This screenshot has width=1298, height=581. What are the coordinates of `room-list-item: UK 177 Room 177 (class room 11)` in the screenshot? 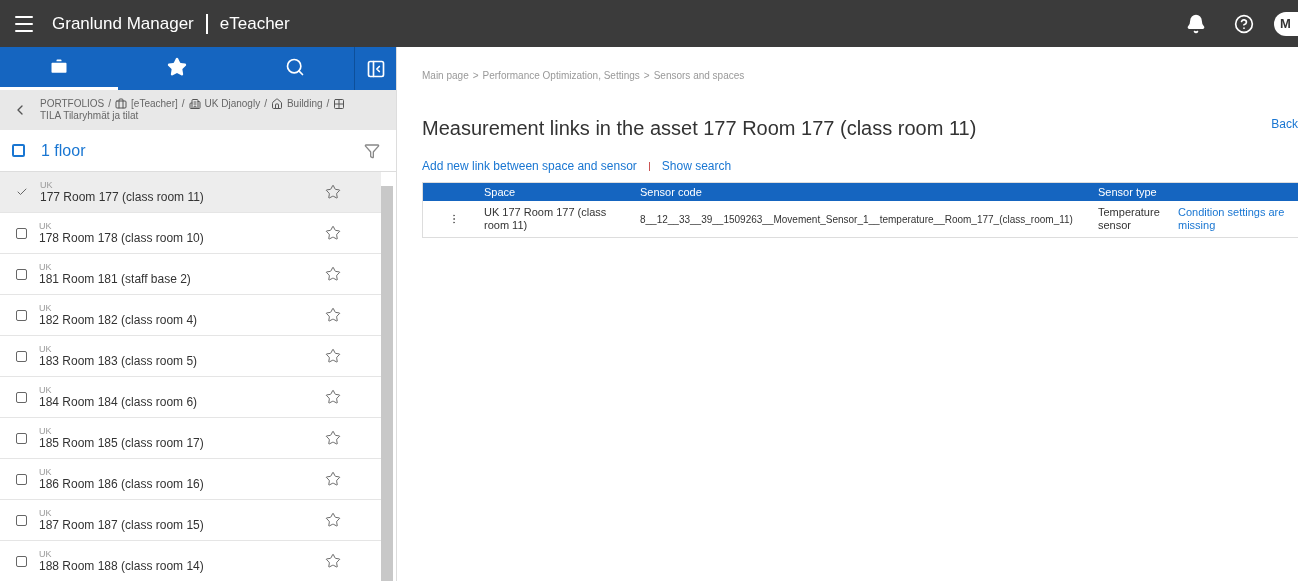 It's located at (190, 192).